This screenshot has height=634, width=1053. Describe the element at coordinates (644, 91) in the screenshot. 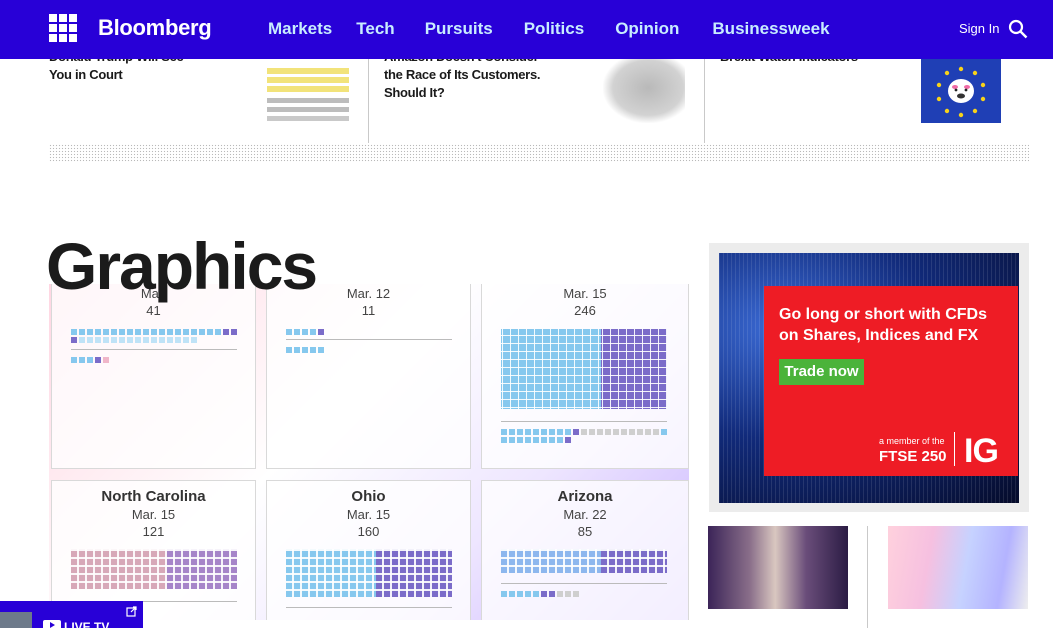

I see `story-thumb-amazon-map` at that location.